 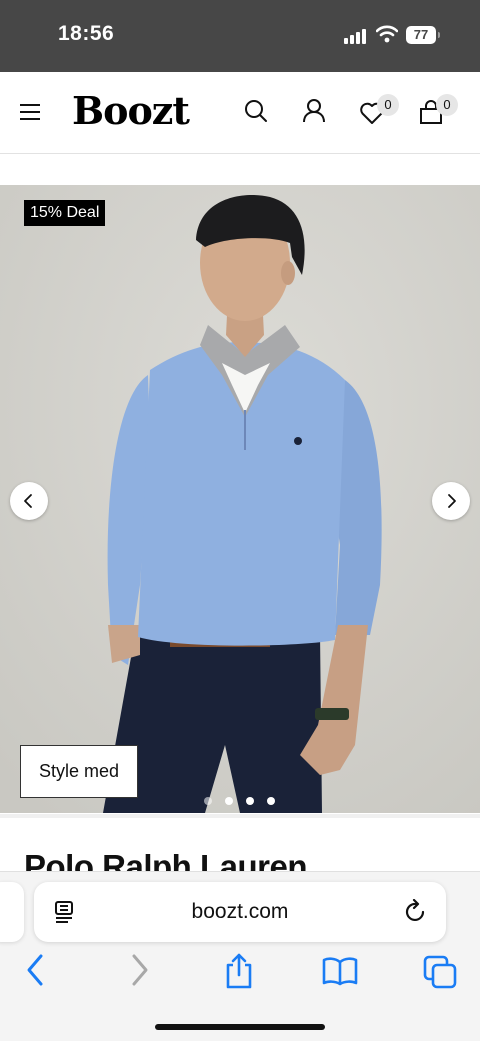 What do you see at coordinates (12, 912) in the screenshot?
I see `previous-tab-preview` at bounding box center [12, 912].